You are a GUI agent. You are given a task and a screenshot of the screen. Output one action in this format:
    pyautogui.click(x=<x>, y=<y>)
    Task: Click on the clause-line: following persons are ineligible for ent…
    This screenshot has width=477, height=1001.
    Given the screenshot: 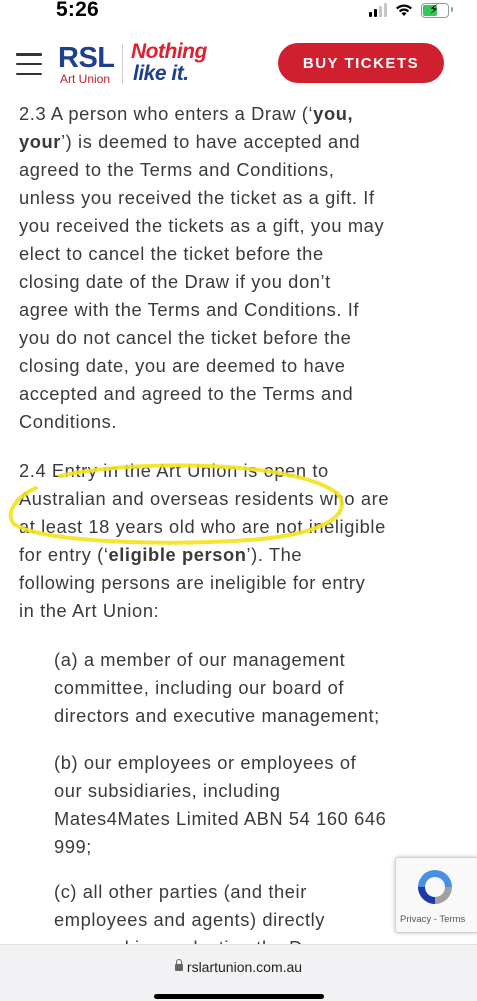 What is the action you would take?
    pyautogui.click(x=192, y=582)
    